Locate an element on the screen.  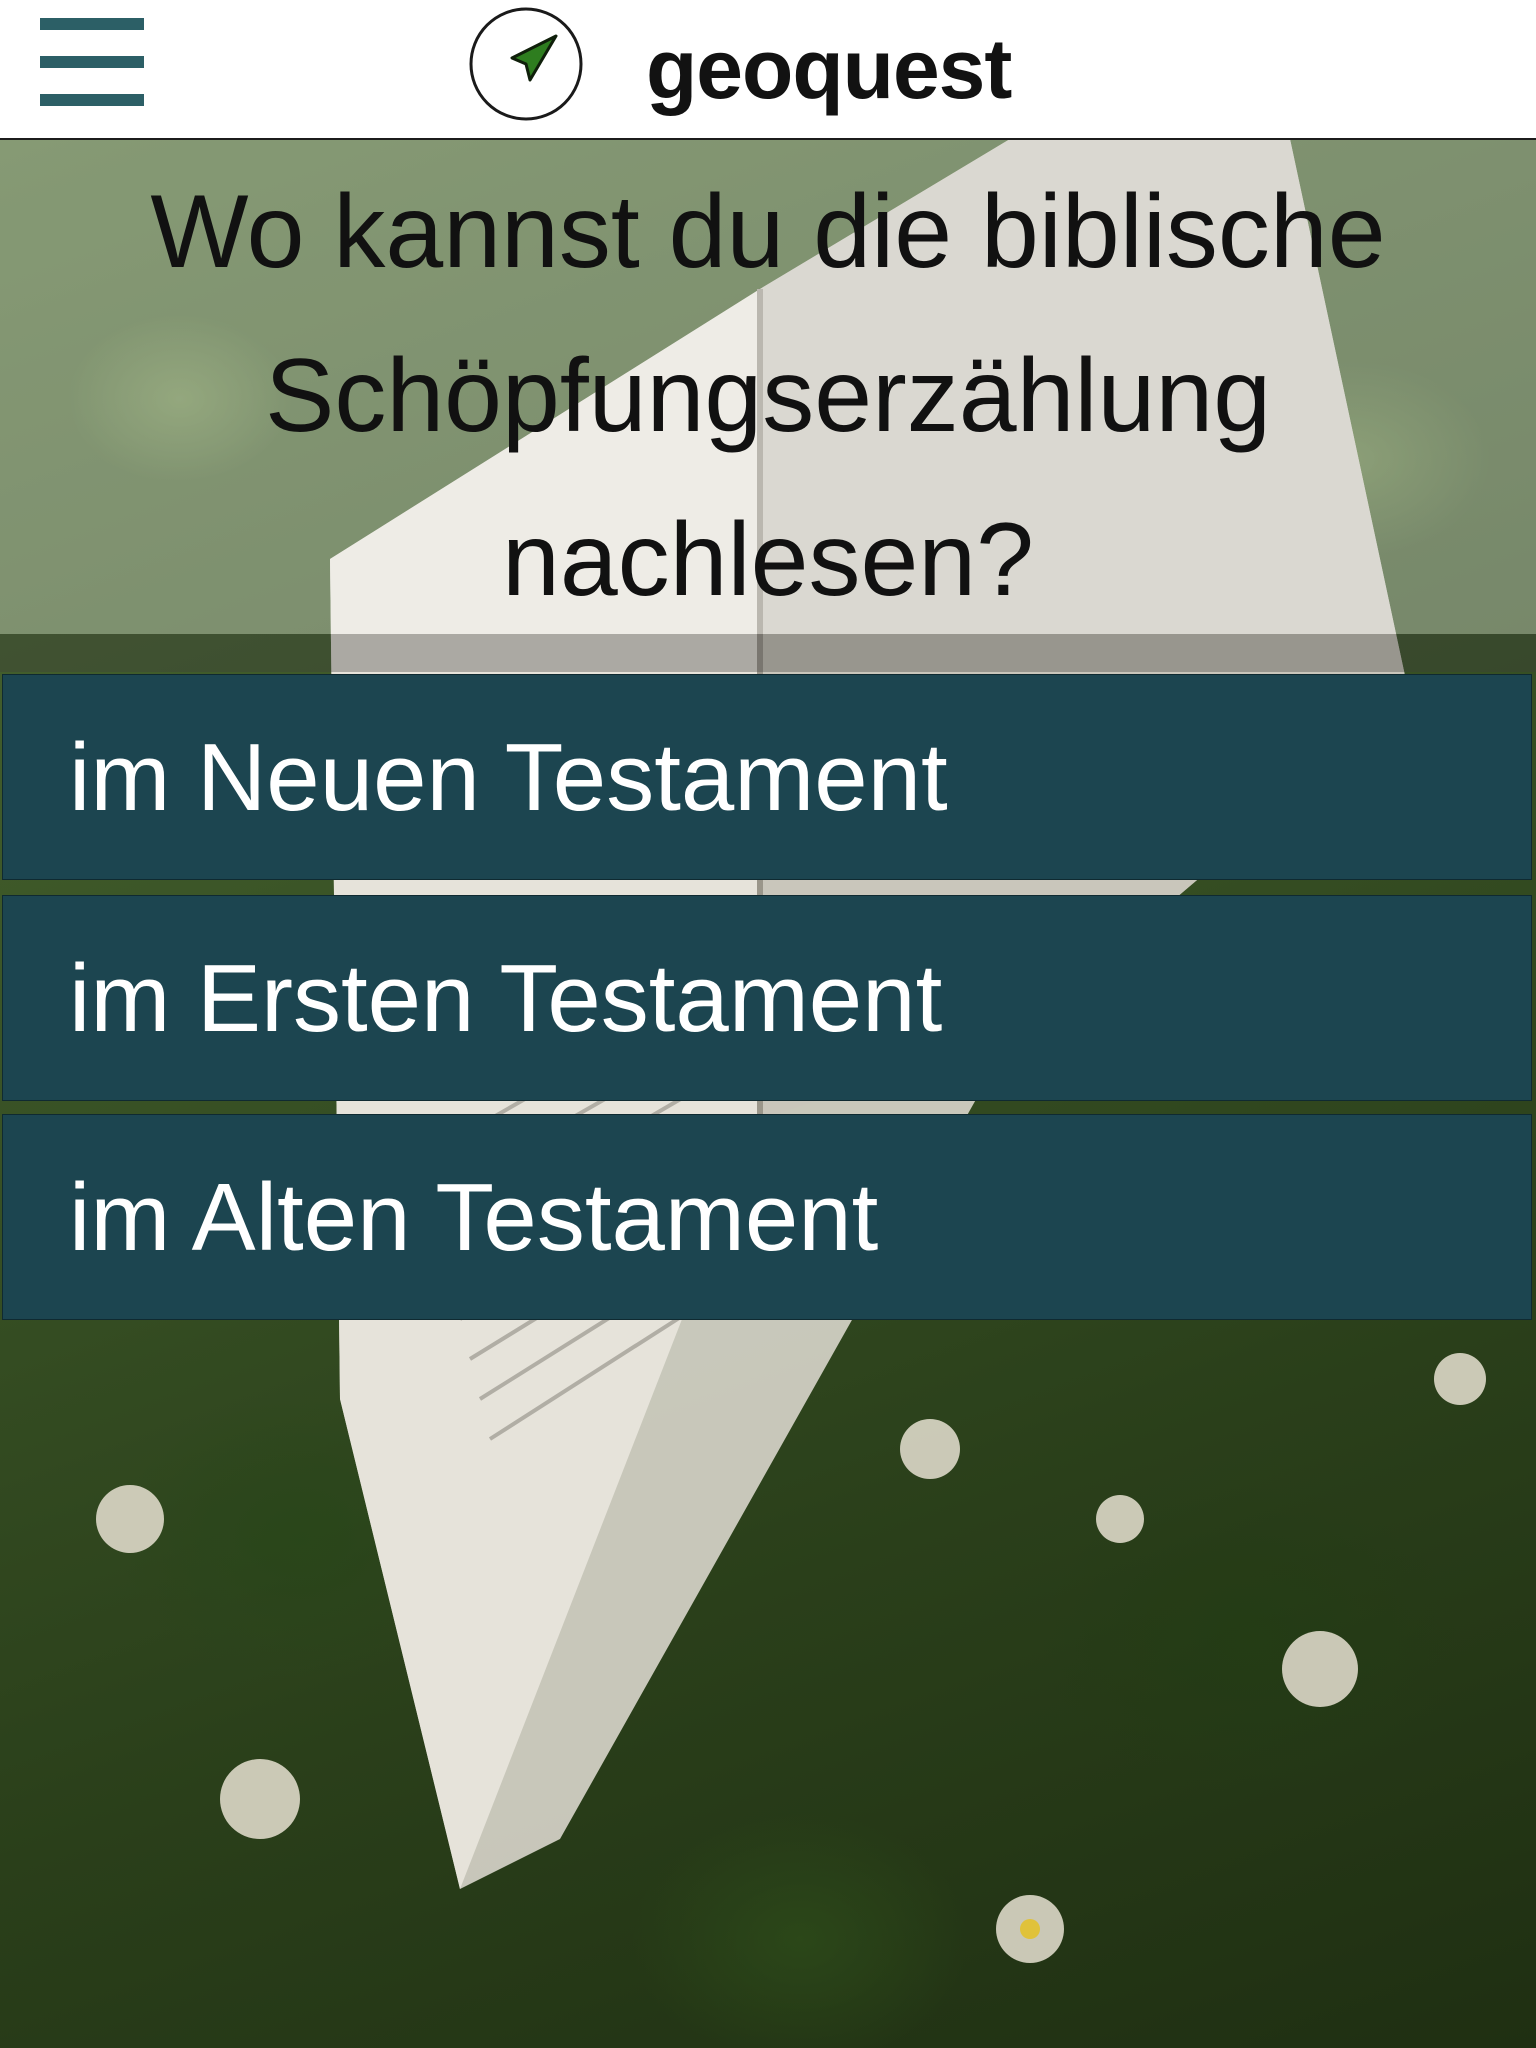
answer-button-1: im Neuen Testament is located at coordinates (767, 777).